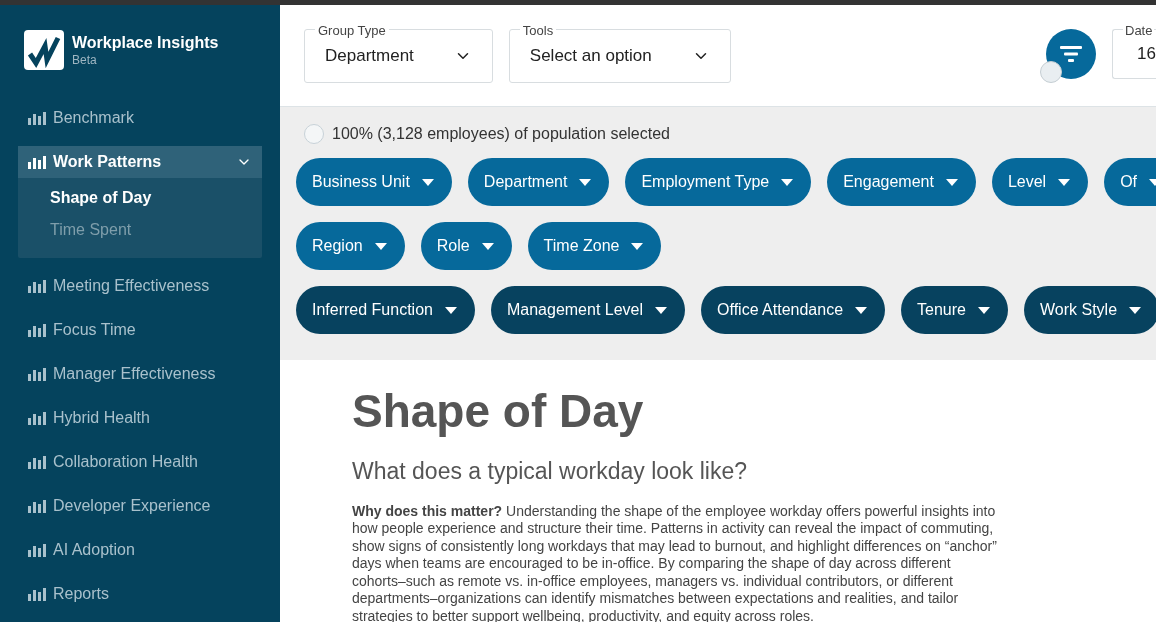 This screenshot has width=1156, height=622. What do you see at coordinates (140, 230) in the screenshot?
I see `sidebar-subitem: Time Spent` at bounding box center [140, 230].